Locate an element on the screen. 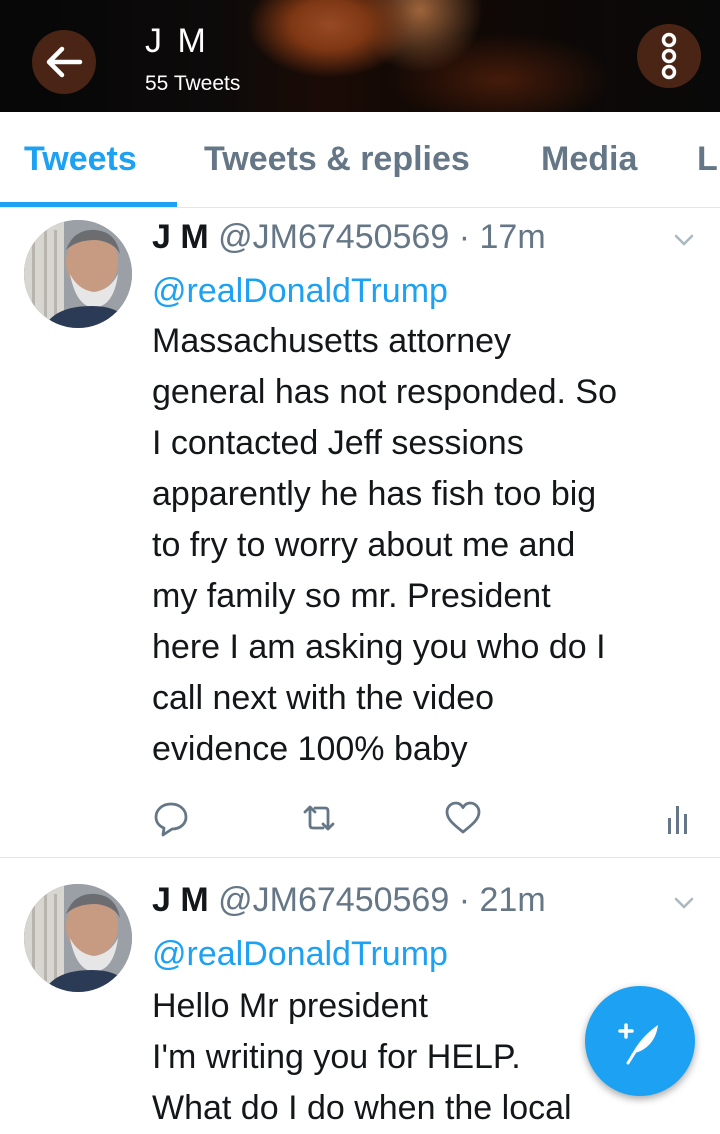 The width and height of the screenshot is (720, 1134). arrow-left-icon is located at coordinates (64, 62).